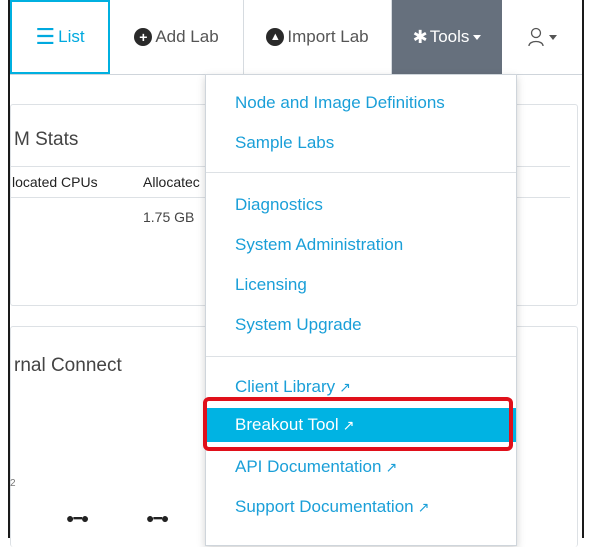  I want to click on breakout-tool-label: Breakout Tool, so click(287, 424).